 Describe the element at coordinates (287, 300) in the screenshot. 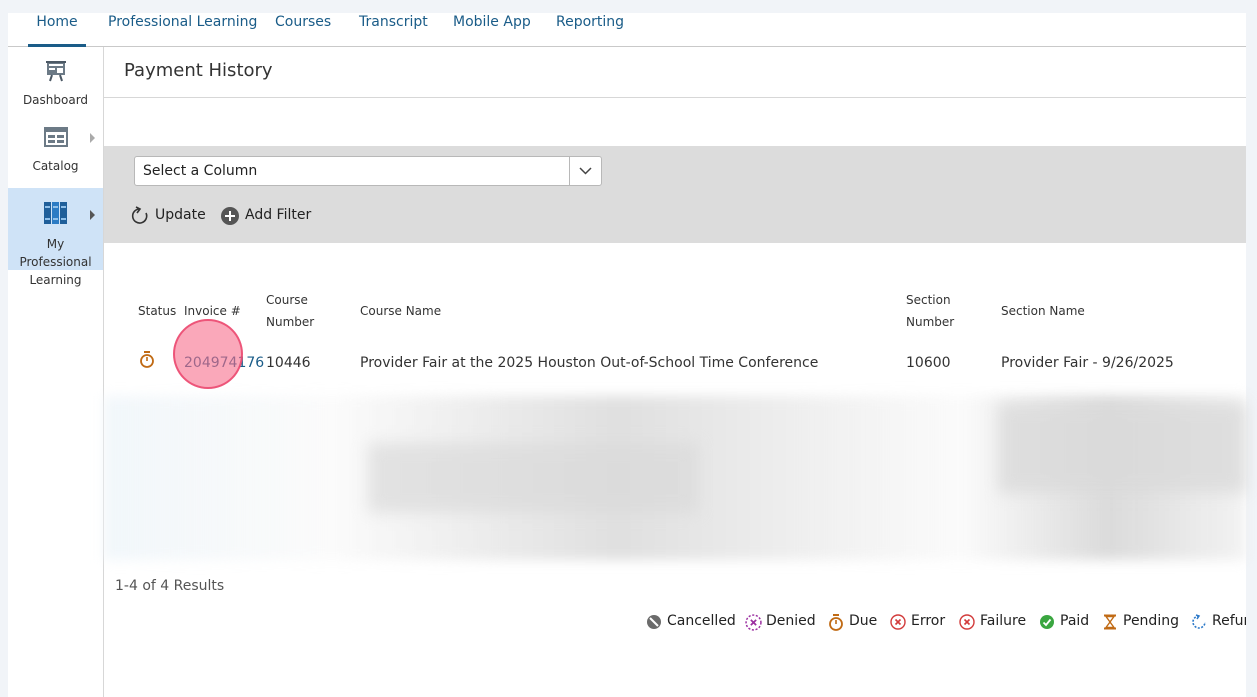

I see `header-course-number-line1: Course` at that location.